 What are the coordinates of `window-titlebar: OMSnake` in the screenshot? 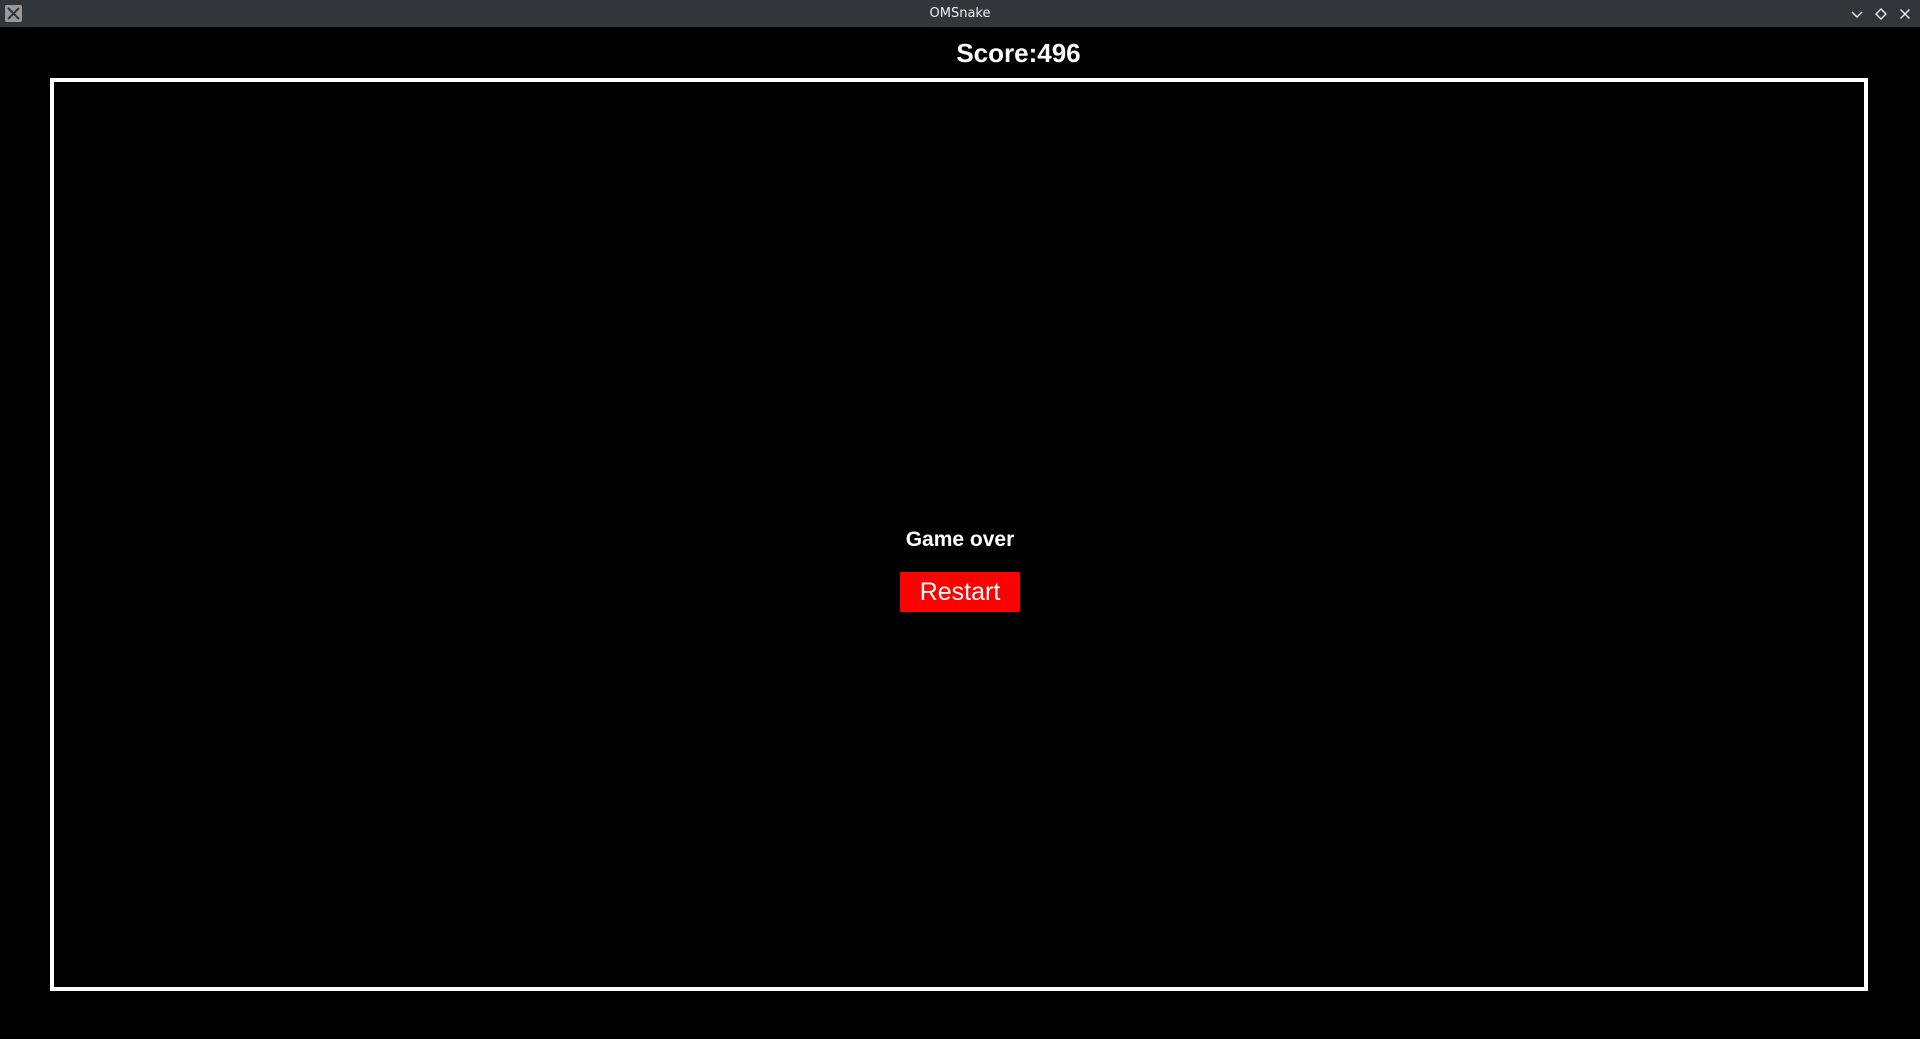 It's located at (960, 13).